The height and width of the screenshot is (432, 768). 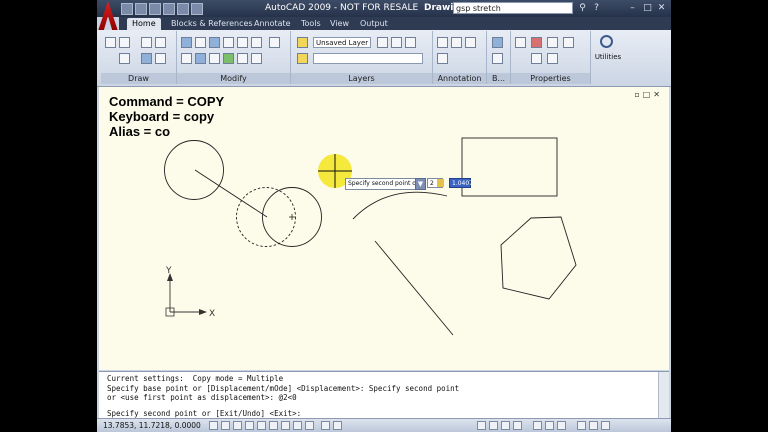 I want to click on panel-draw-title: Draw, so click(x=138, y=78).